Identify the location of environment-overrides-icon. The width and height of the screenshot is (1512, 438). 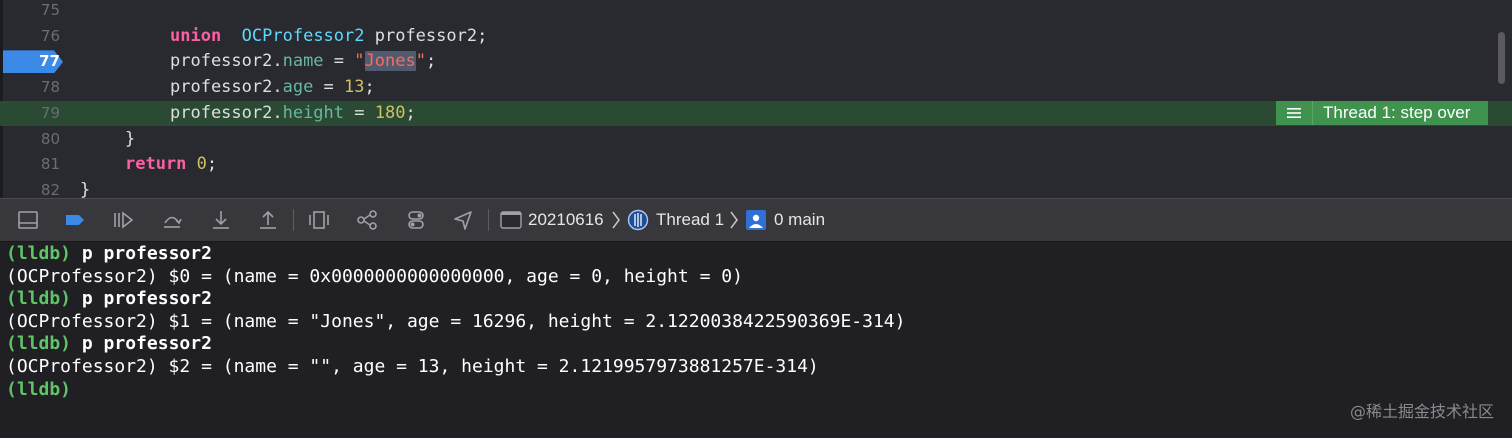
(416, 220).